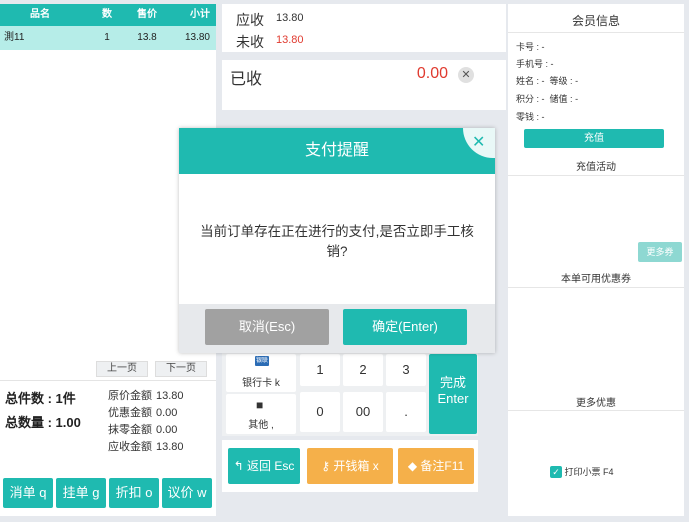 The width and height of the screenshot is (689, 522). Describe the element at coordinates (197, 37) in the screenshot. I see `cell-subtotal: 13.80` at that location.